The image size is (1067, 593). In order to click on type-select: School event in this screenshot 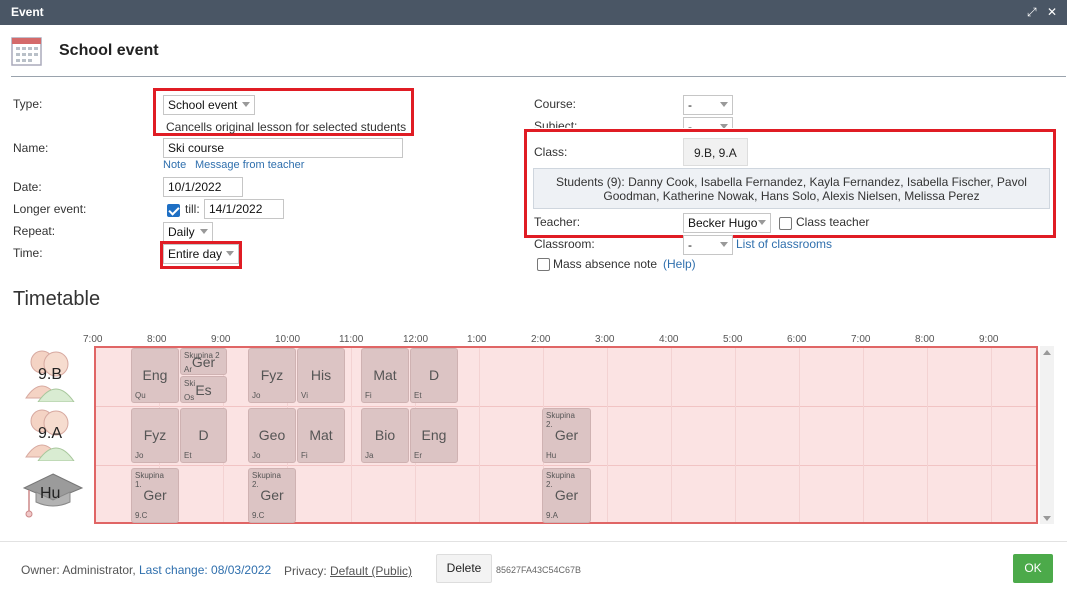, I will do `click(209, 105)`.